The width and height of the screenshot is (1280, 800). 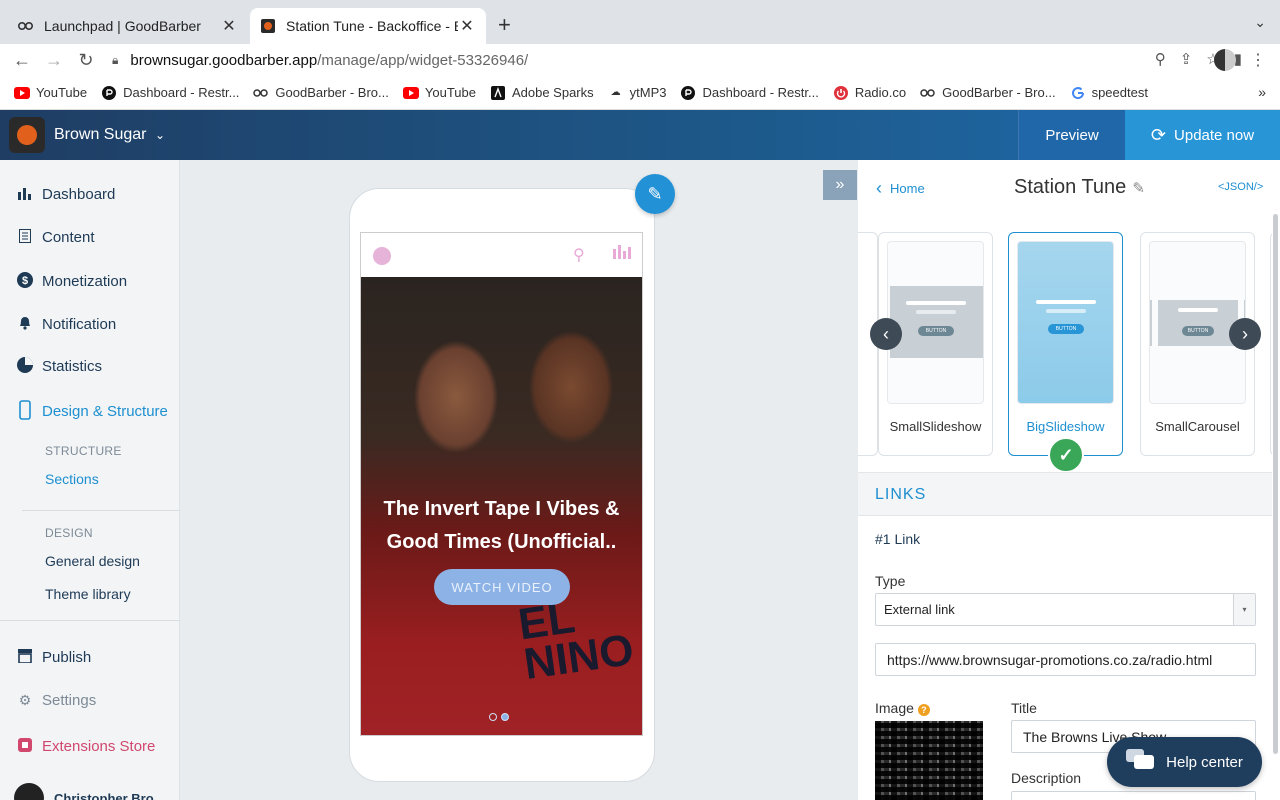 What do you see at coordinates (22, 60) in the screenshot?
I see `back-arrow-icon: ←` at bounding box center [22, 60].